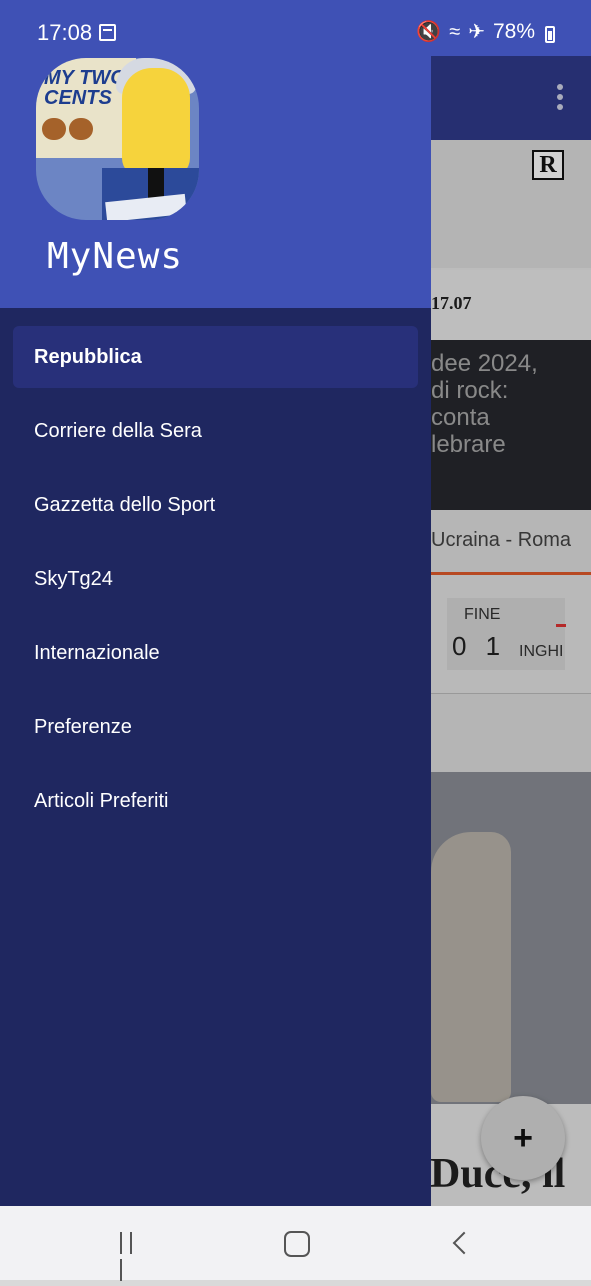 This screenshot has width=591, height=1286. I want to click on airplane-icon: ✈, so click(476, 32).